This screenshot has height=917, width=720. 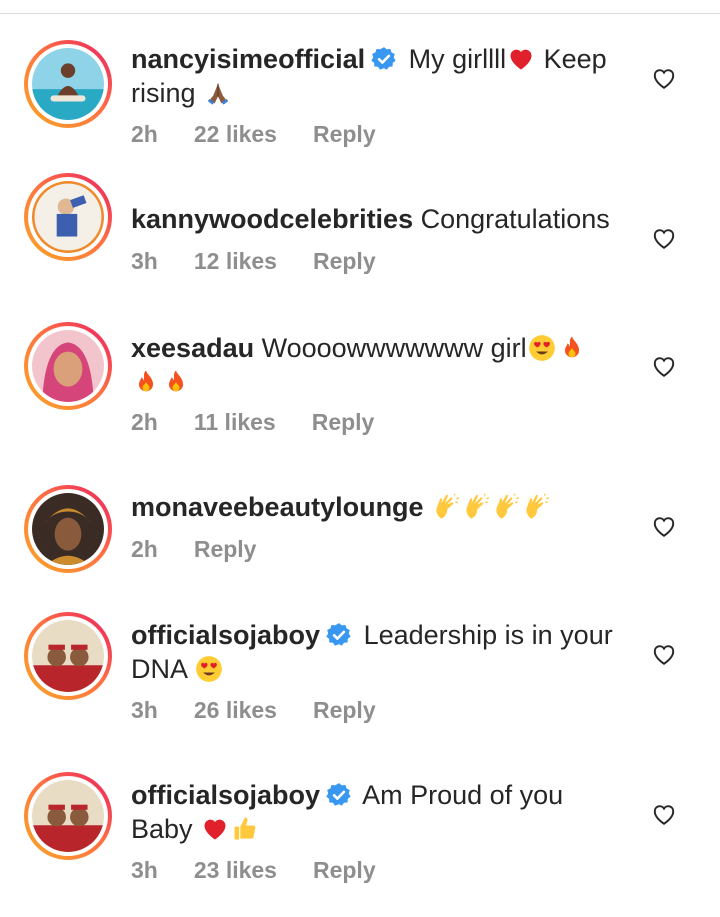 What do you see at coordinates (457, 59) in the screenshot?
I see `comment-body: My girllll` at bounding box center [457, 59].